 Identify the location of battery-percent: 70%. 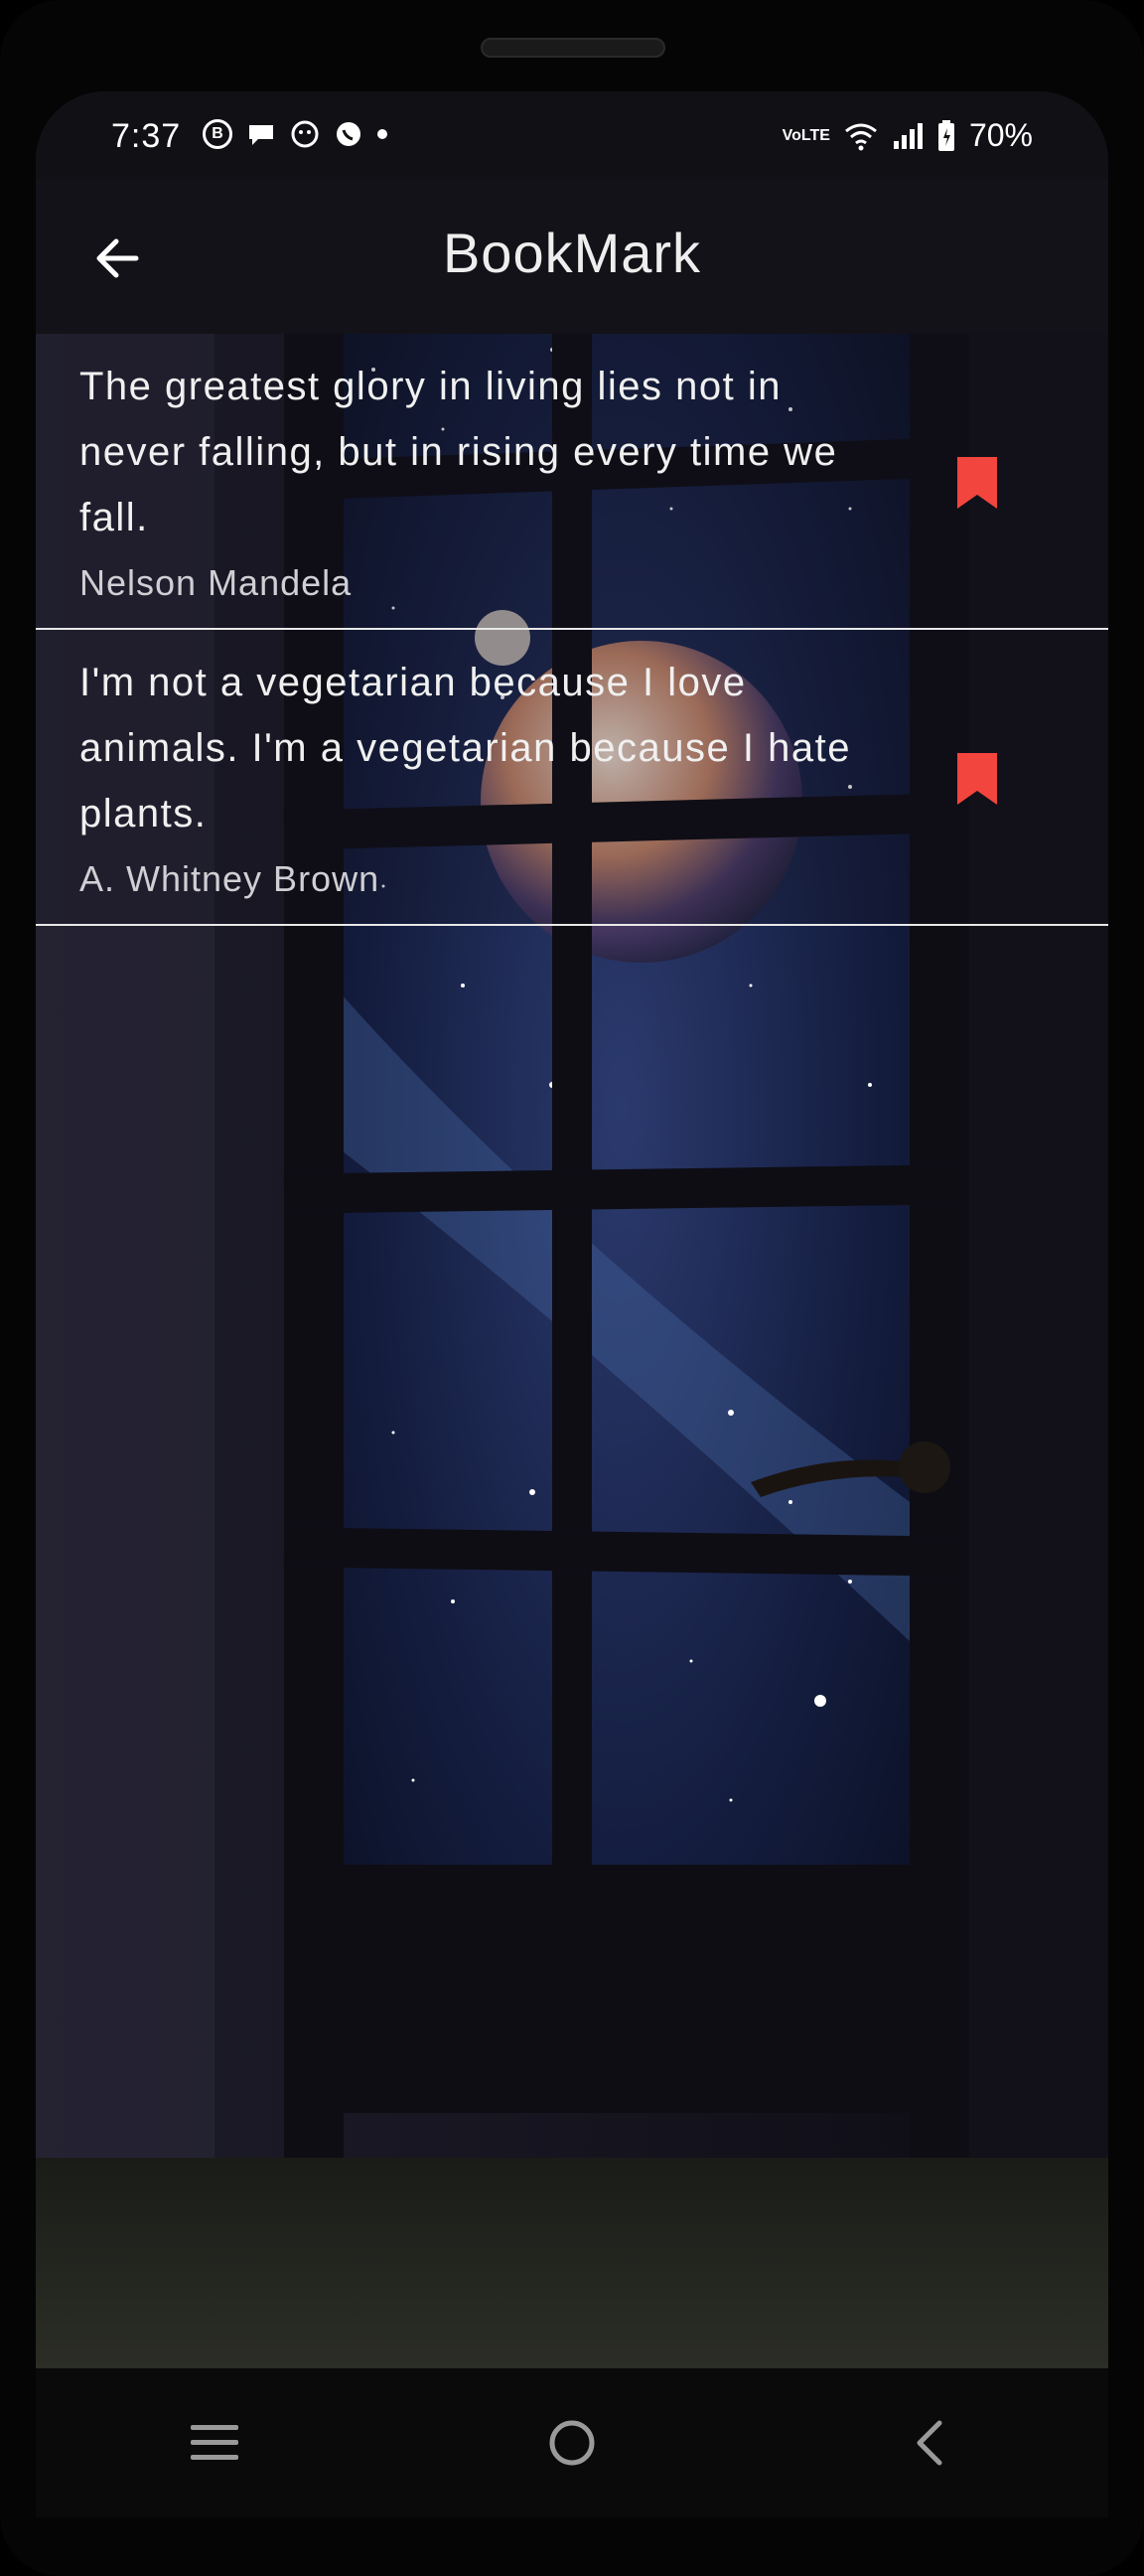
(1001, 135).